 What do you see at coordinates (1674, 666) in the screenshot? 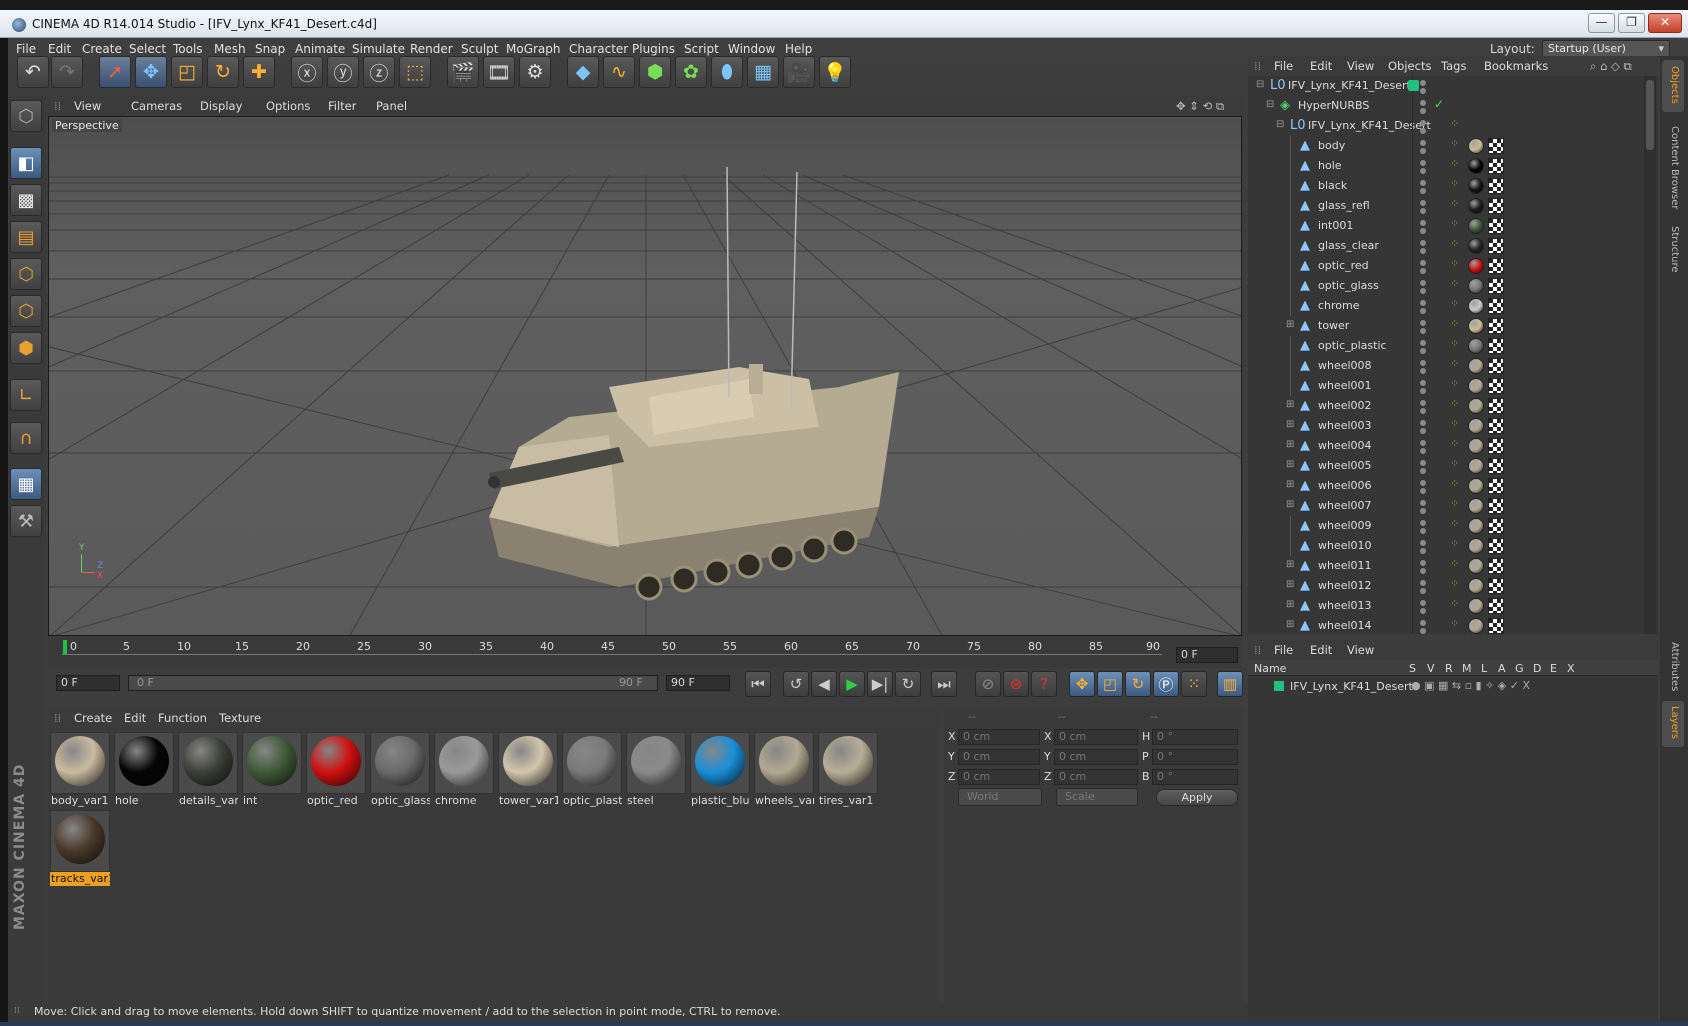
I see `tab-attributes: Attributes` at bounding box center [1674, 666].